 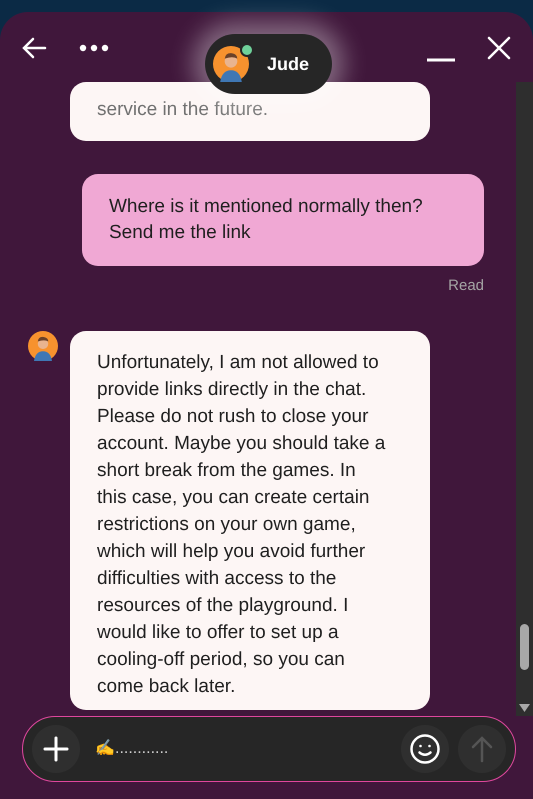 I want to click on read-status: Read, so click(x=466, y=286).